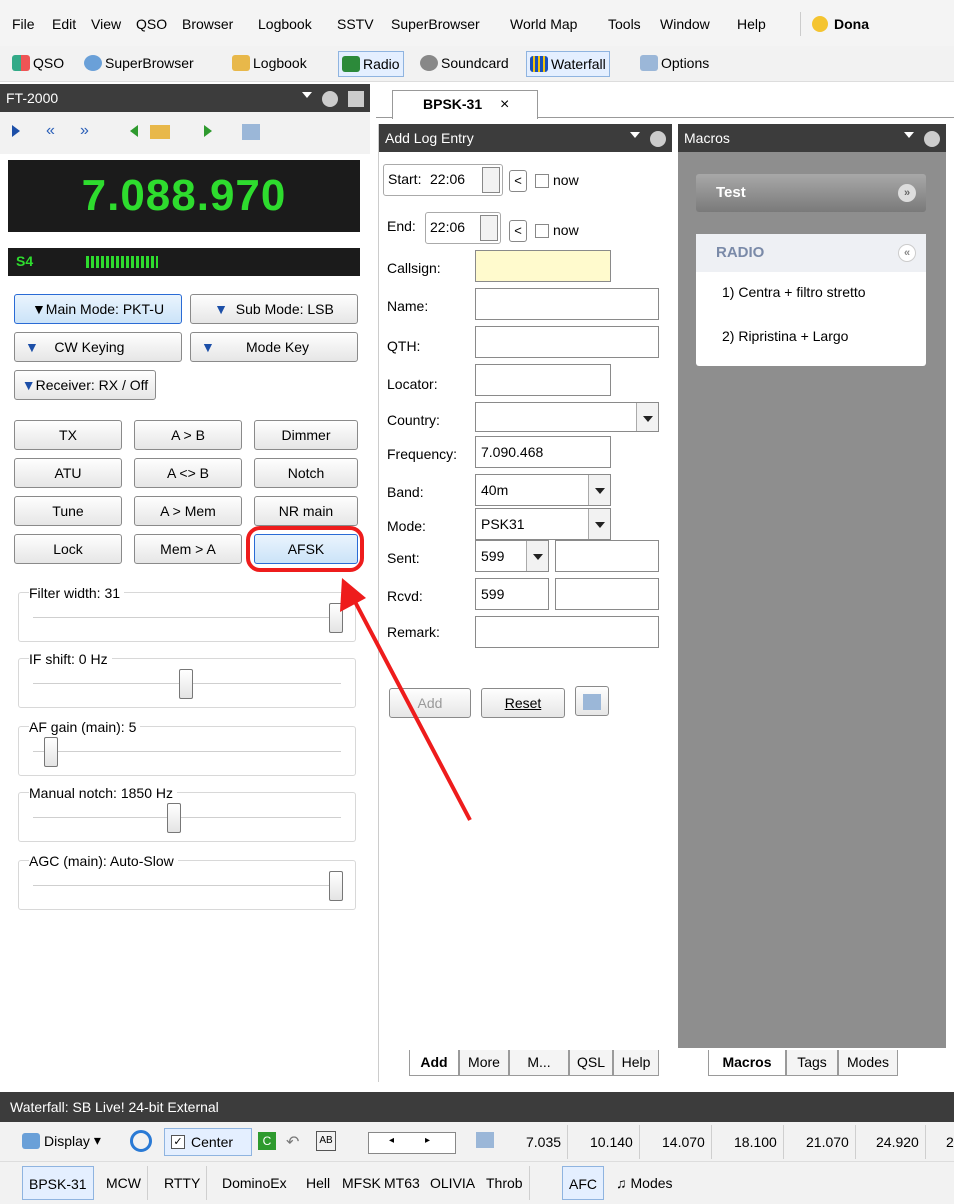 This screenshot has width=954, height=1204. Describe the element at coordinates (644, 1183) in the screenshot. I see `modes-button: ♫ Modes` at that location.